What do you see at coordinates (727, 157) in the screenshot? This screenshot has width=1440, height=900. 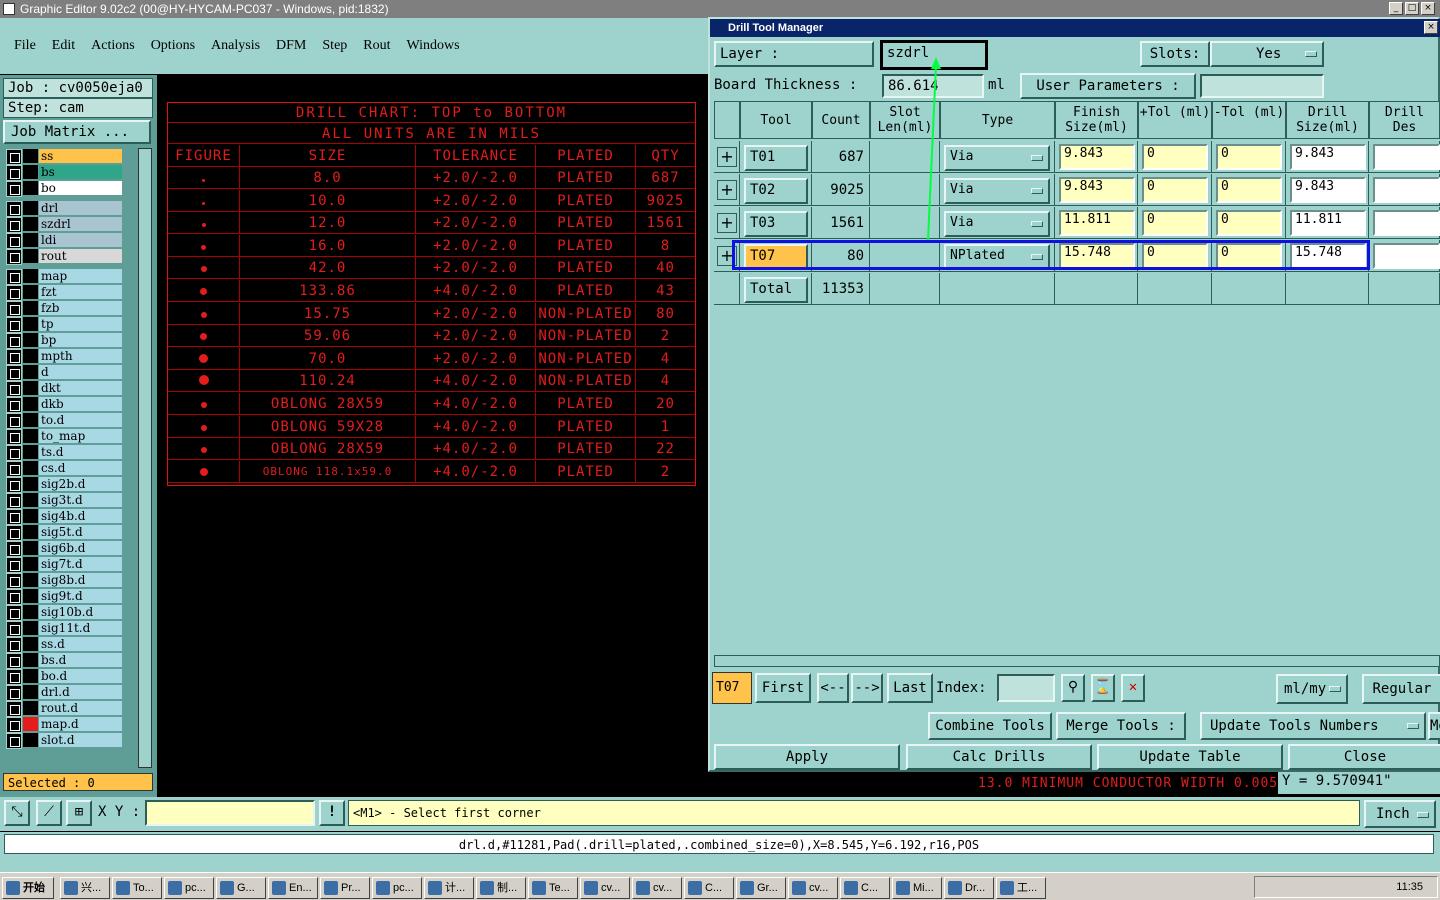 I see `expand-icon: +` at bounding box center [727, 157].